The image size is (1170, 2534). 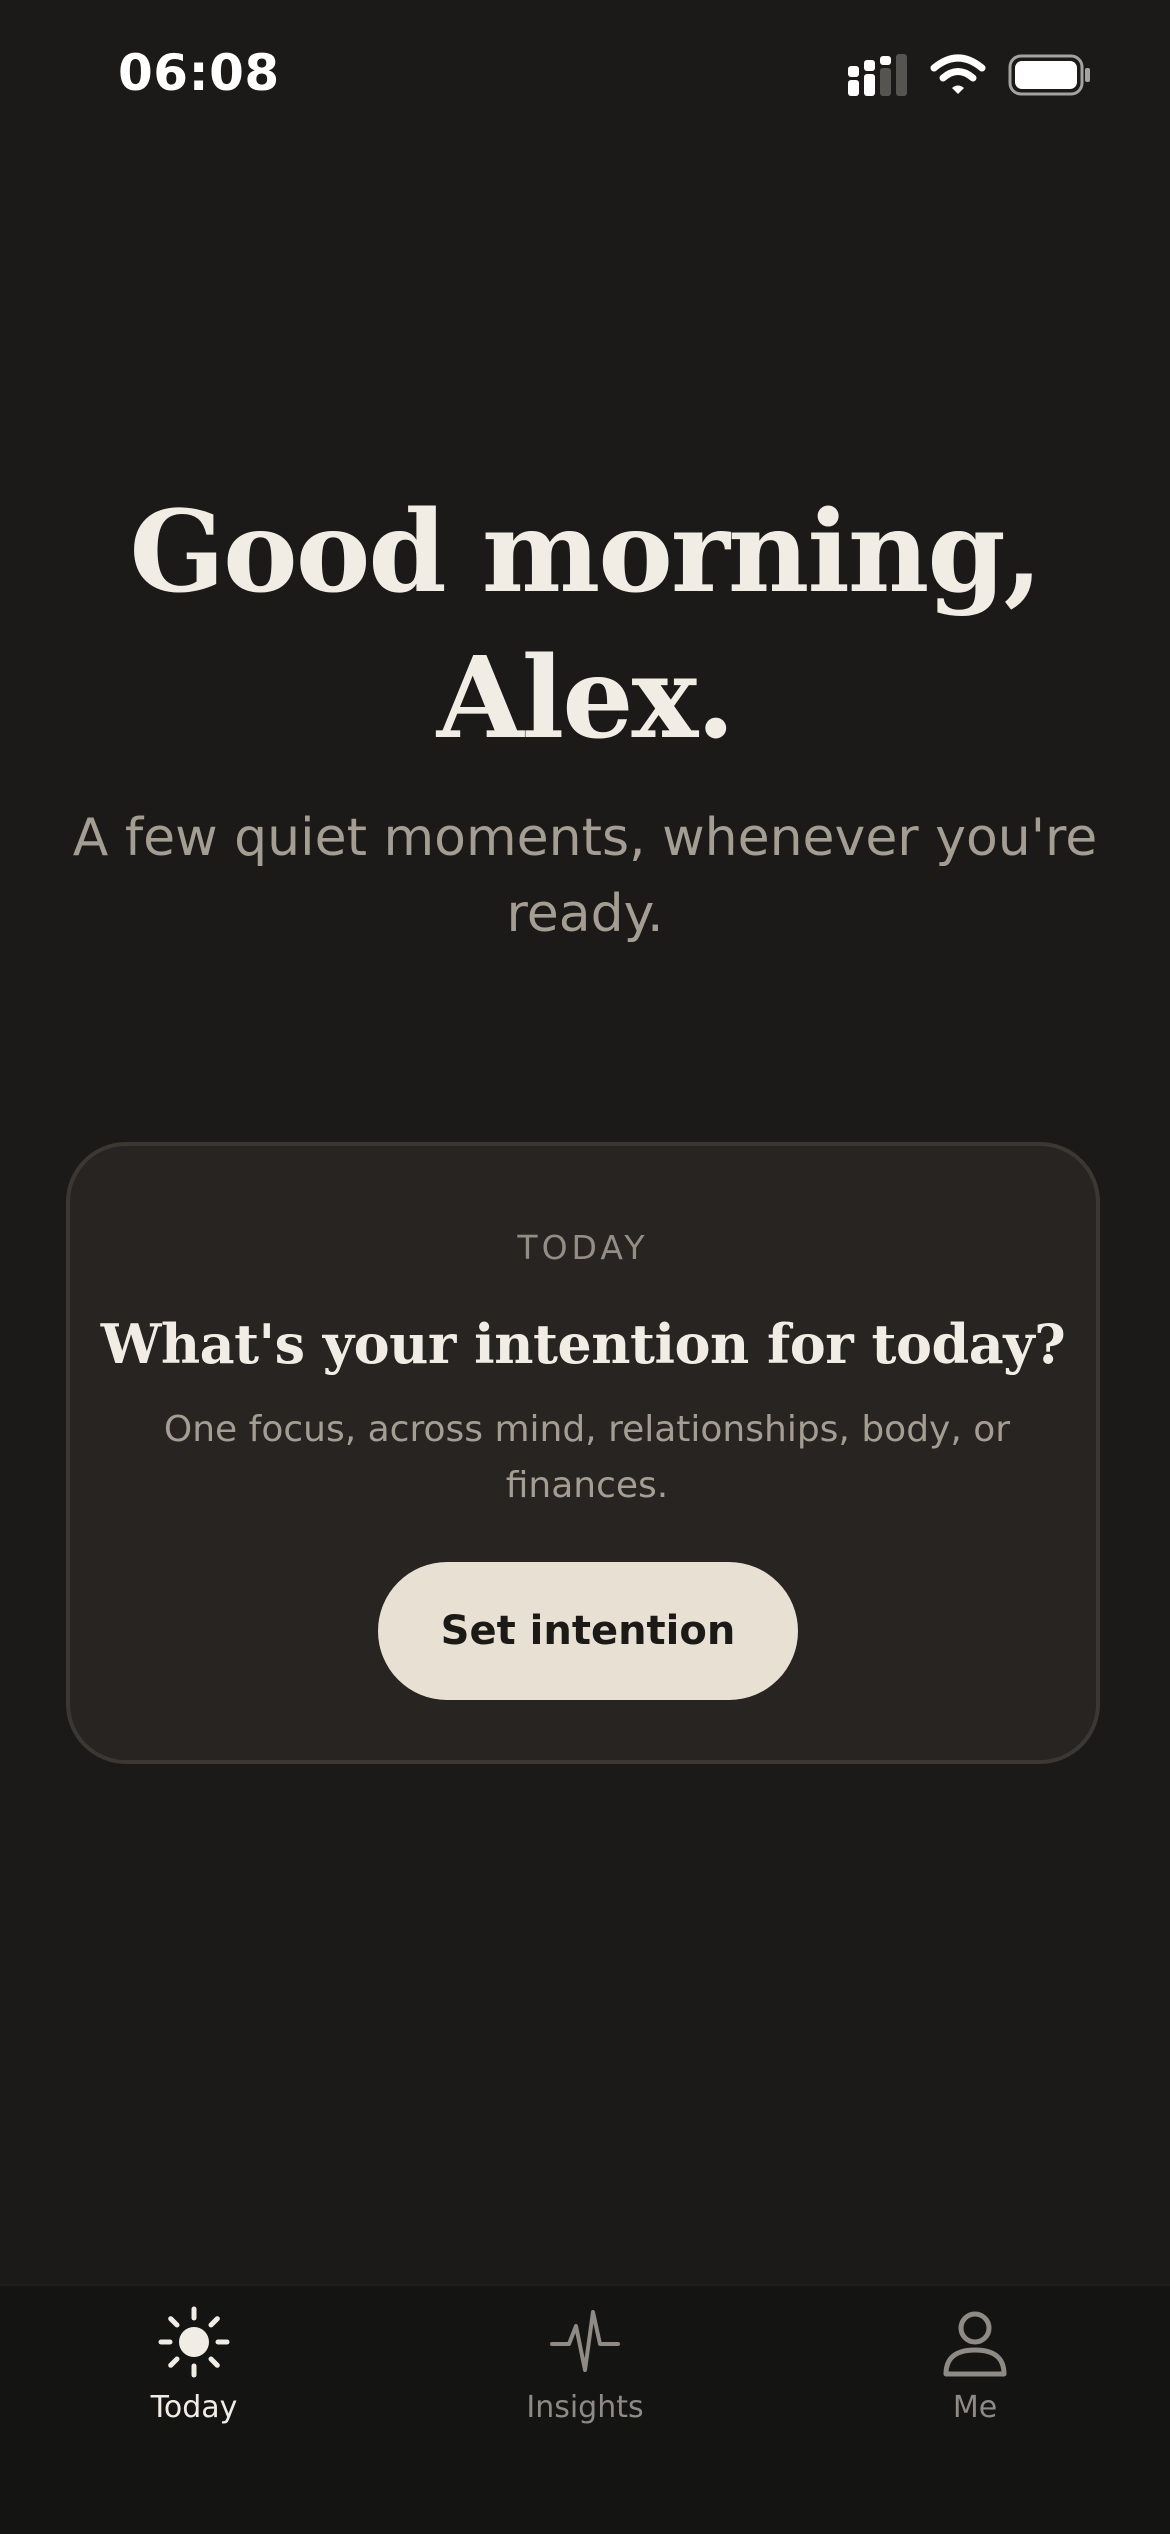 I want to click on tab-label-insights: Insights, so click(x=585, y=2407).